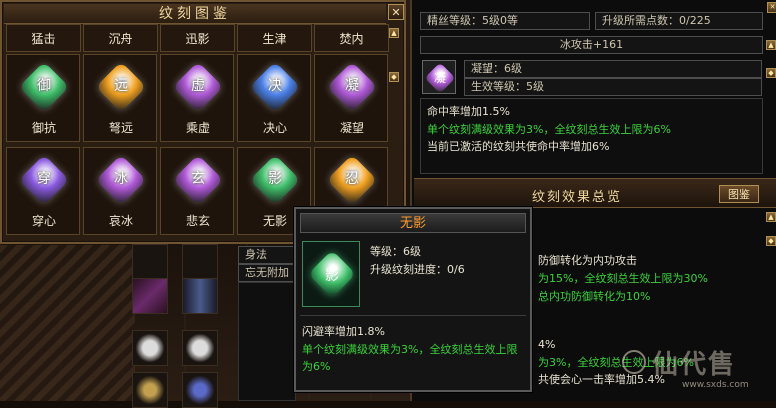 The width and height of the screenshot is (776, 408). I want to click on engrave-name-field: 凝望：6级, so click(613, 69).